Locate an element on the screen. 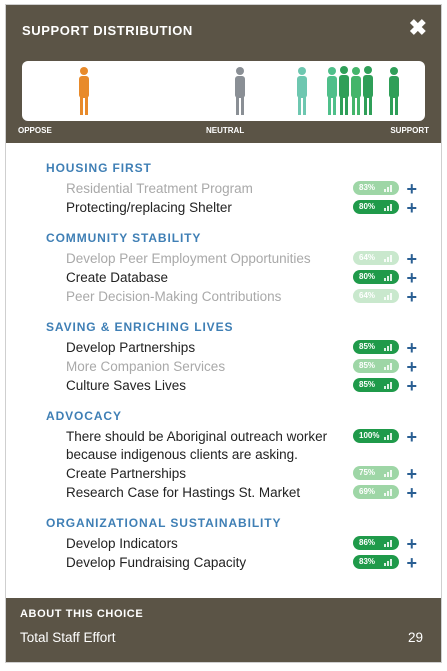 The image size is (447, 671). percent-badge: 80% is located at coordinates (376, 207).